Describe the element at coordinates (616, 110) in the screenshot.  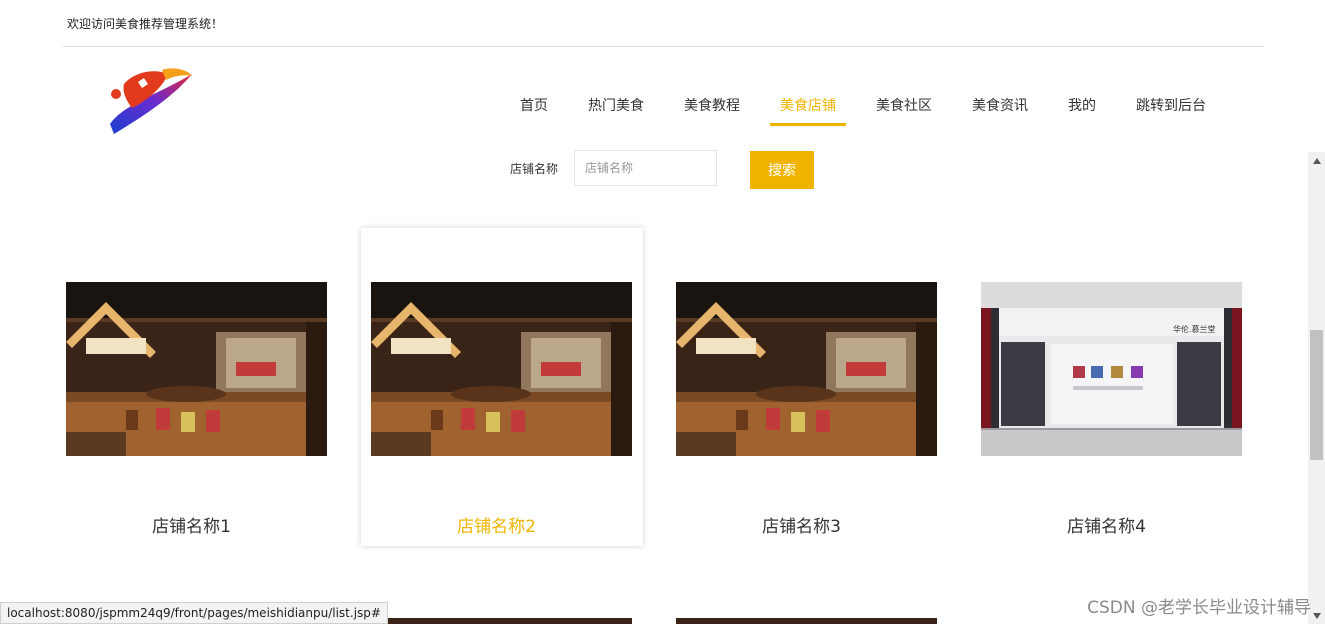
I see `nav-hot-food: 热门美食` at that location.